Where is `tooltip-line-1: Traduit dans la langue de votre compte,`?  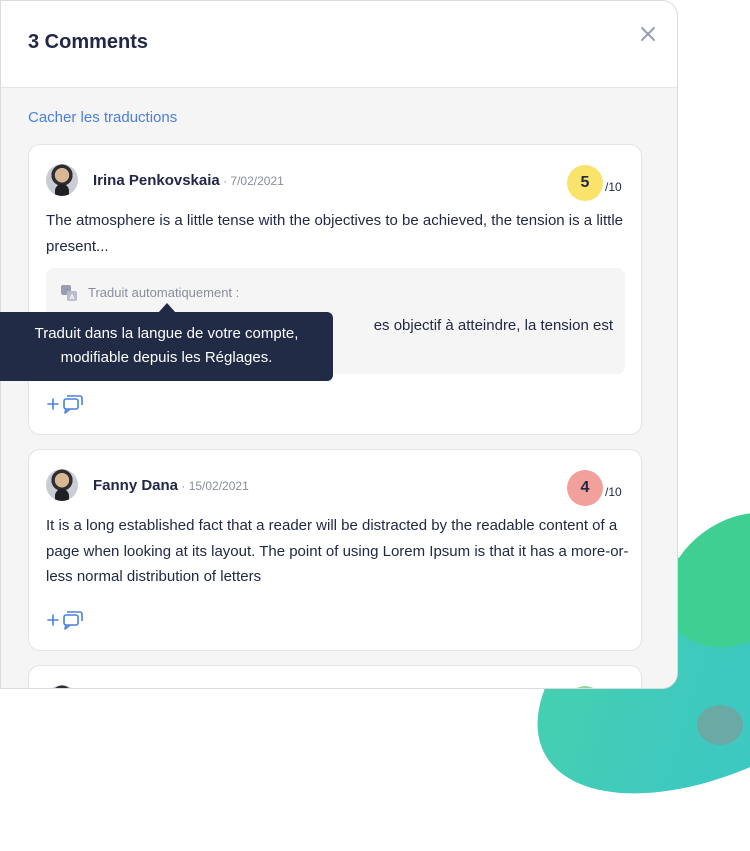
tooltip-line-1: Traduit dans la langue de votre compte, is located at coordinates (166, 333).